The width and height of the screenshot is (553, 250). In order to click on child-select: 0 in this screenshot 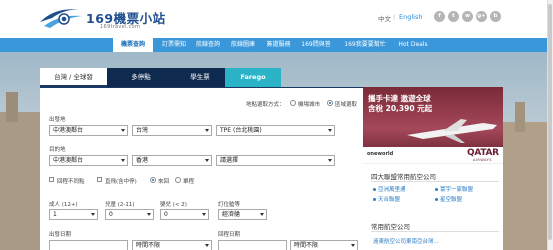, I will do `click(129, 214)`.